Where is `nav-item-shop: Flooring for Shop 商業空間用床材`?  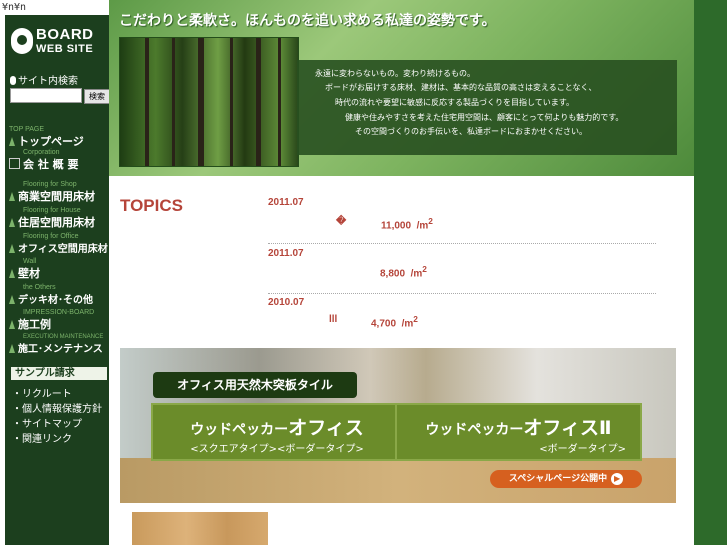
nav-item-shop: Flooring for Shop 商業空間用床材 is located at coordinates (59, 192).